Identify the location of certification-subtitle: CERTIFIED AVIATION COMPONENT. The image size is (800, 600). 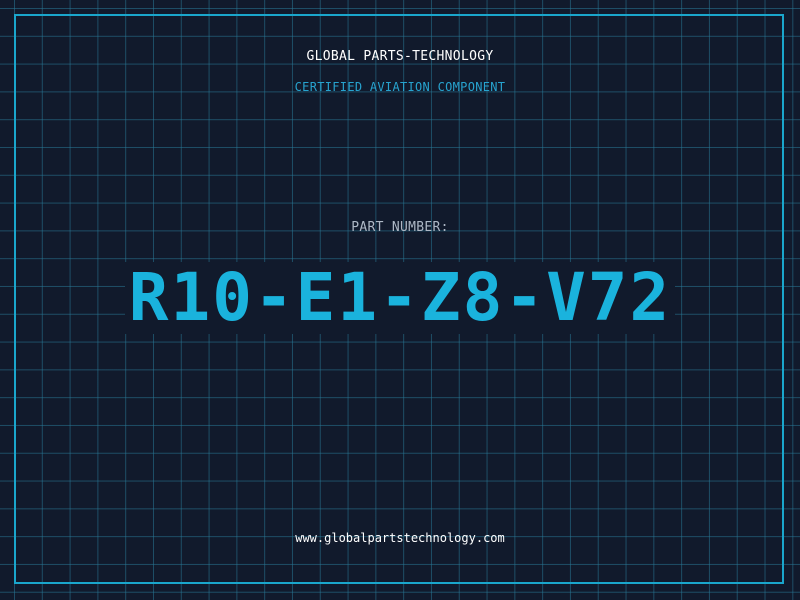
(400, 87).